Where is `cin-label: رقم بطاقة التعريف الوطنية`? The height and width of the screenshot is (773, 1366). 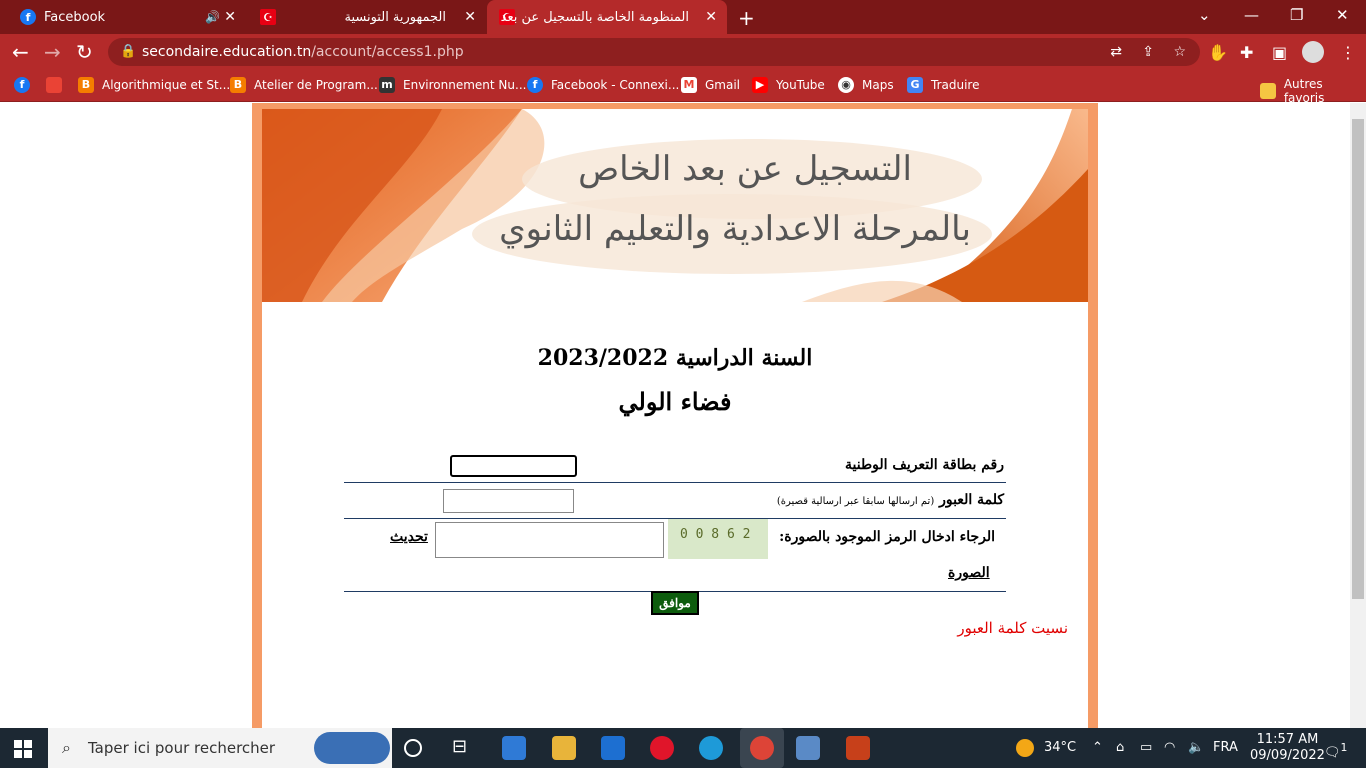
cin-label: رقم بطاقة التعريف الوطنية is located at coordinates (924, 465).